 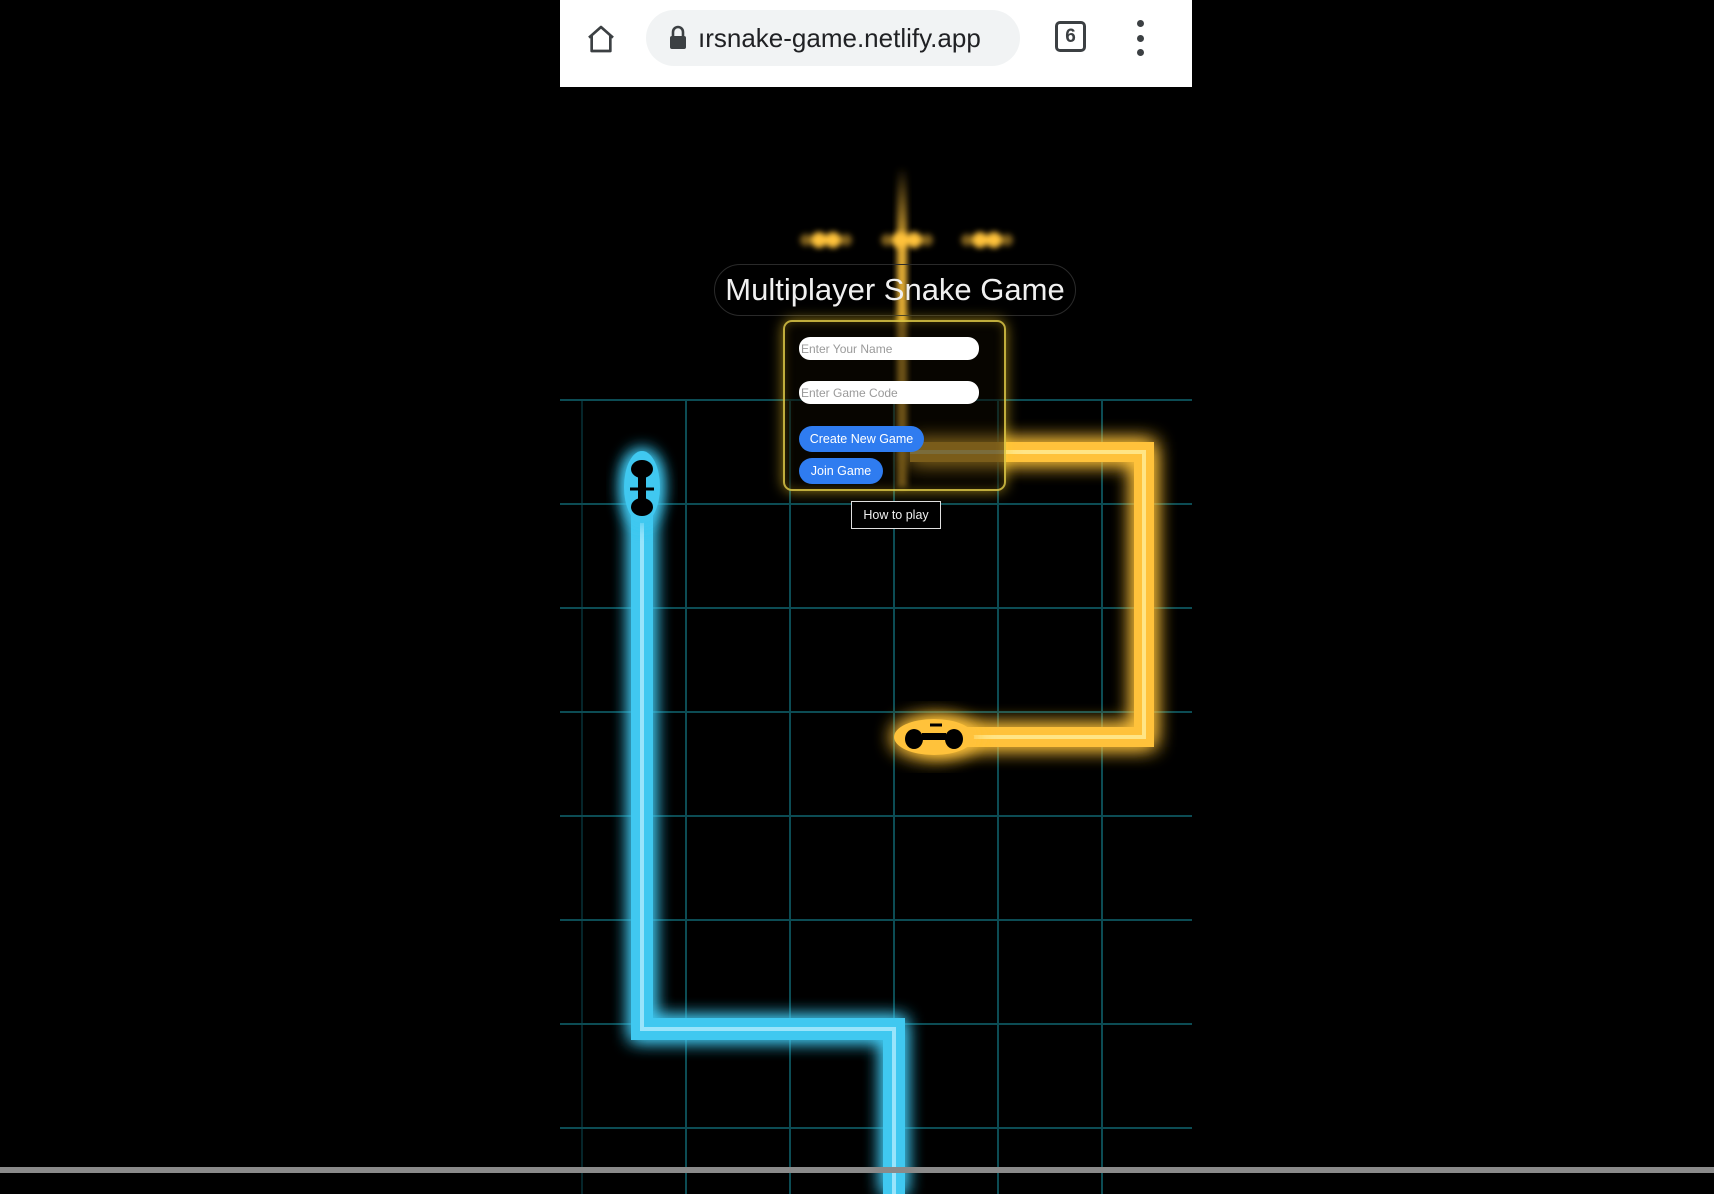 I want to click on yellow-bike-icon, so click(x=934, y=737).